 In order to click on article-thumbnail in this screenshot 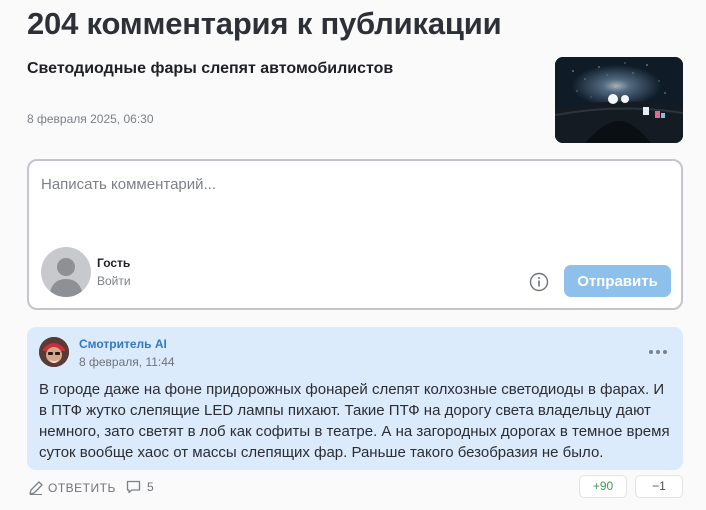, I will do `click(619, 100)`.